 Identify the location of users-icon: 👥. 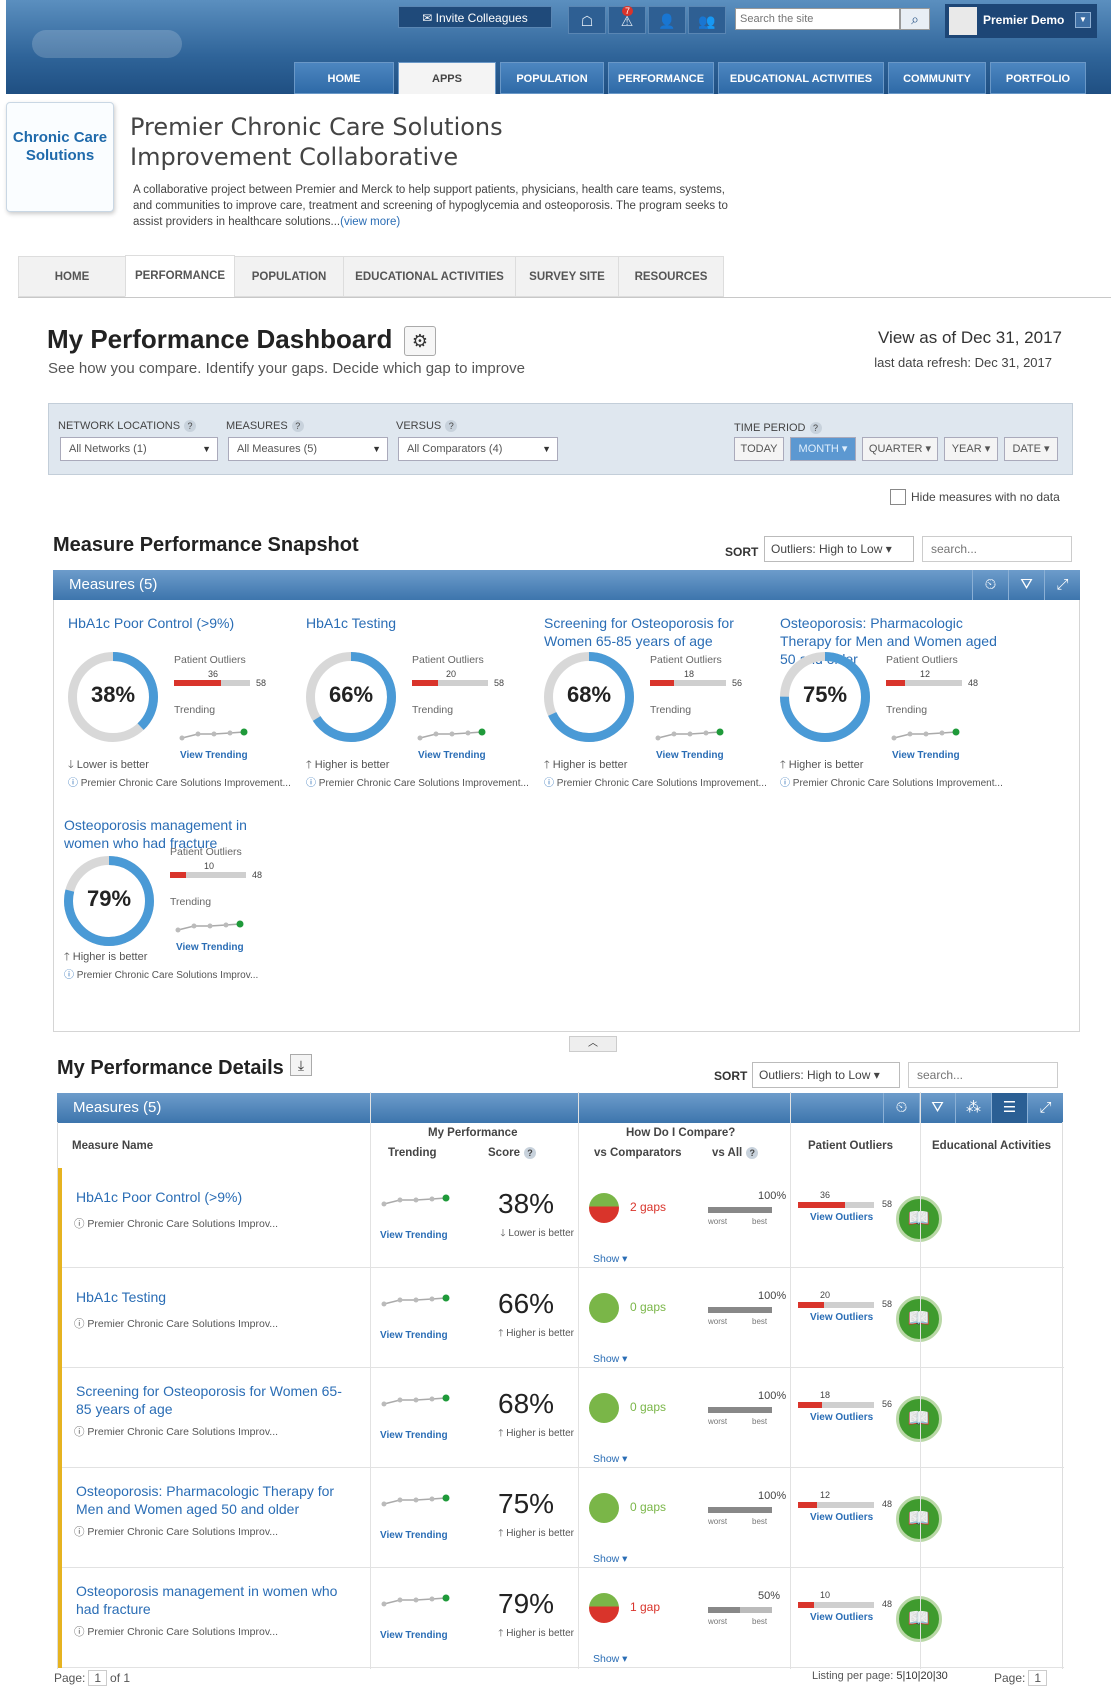
(707, 20).